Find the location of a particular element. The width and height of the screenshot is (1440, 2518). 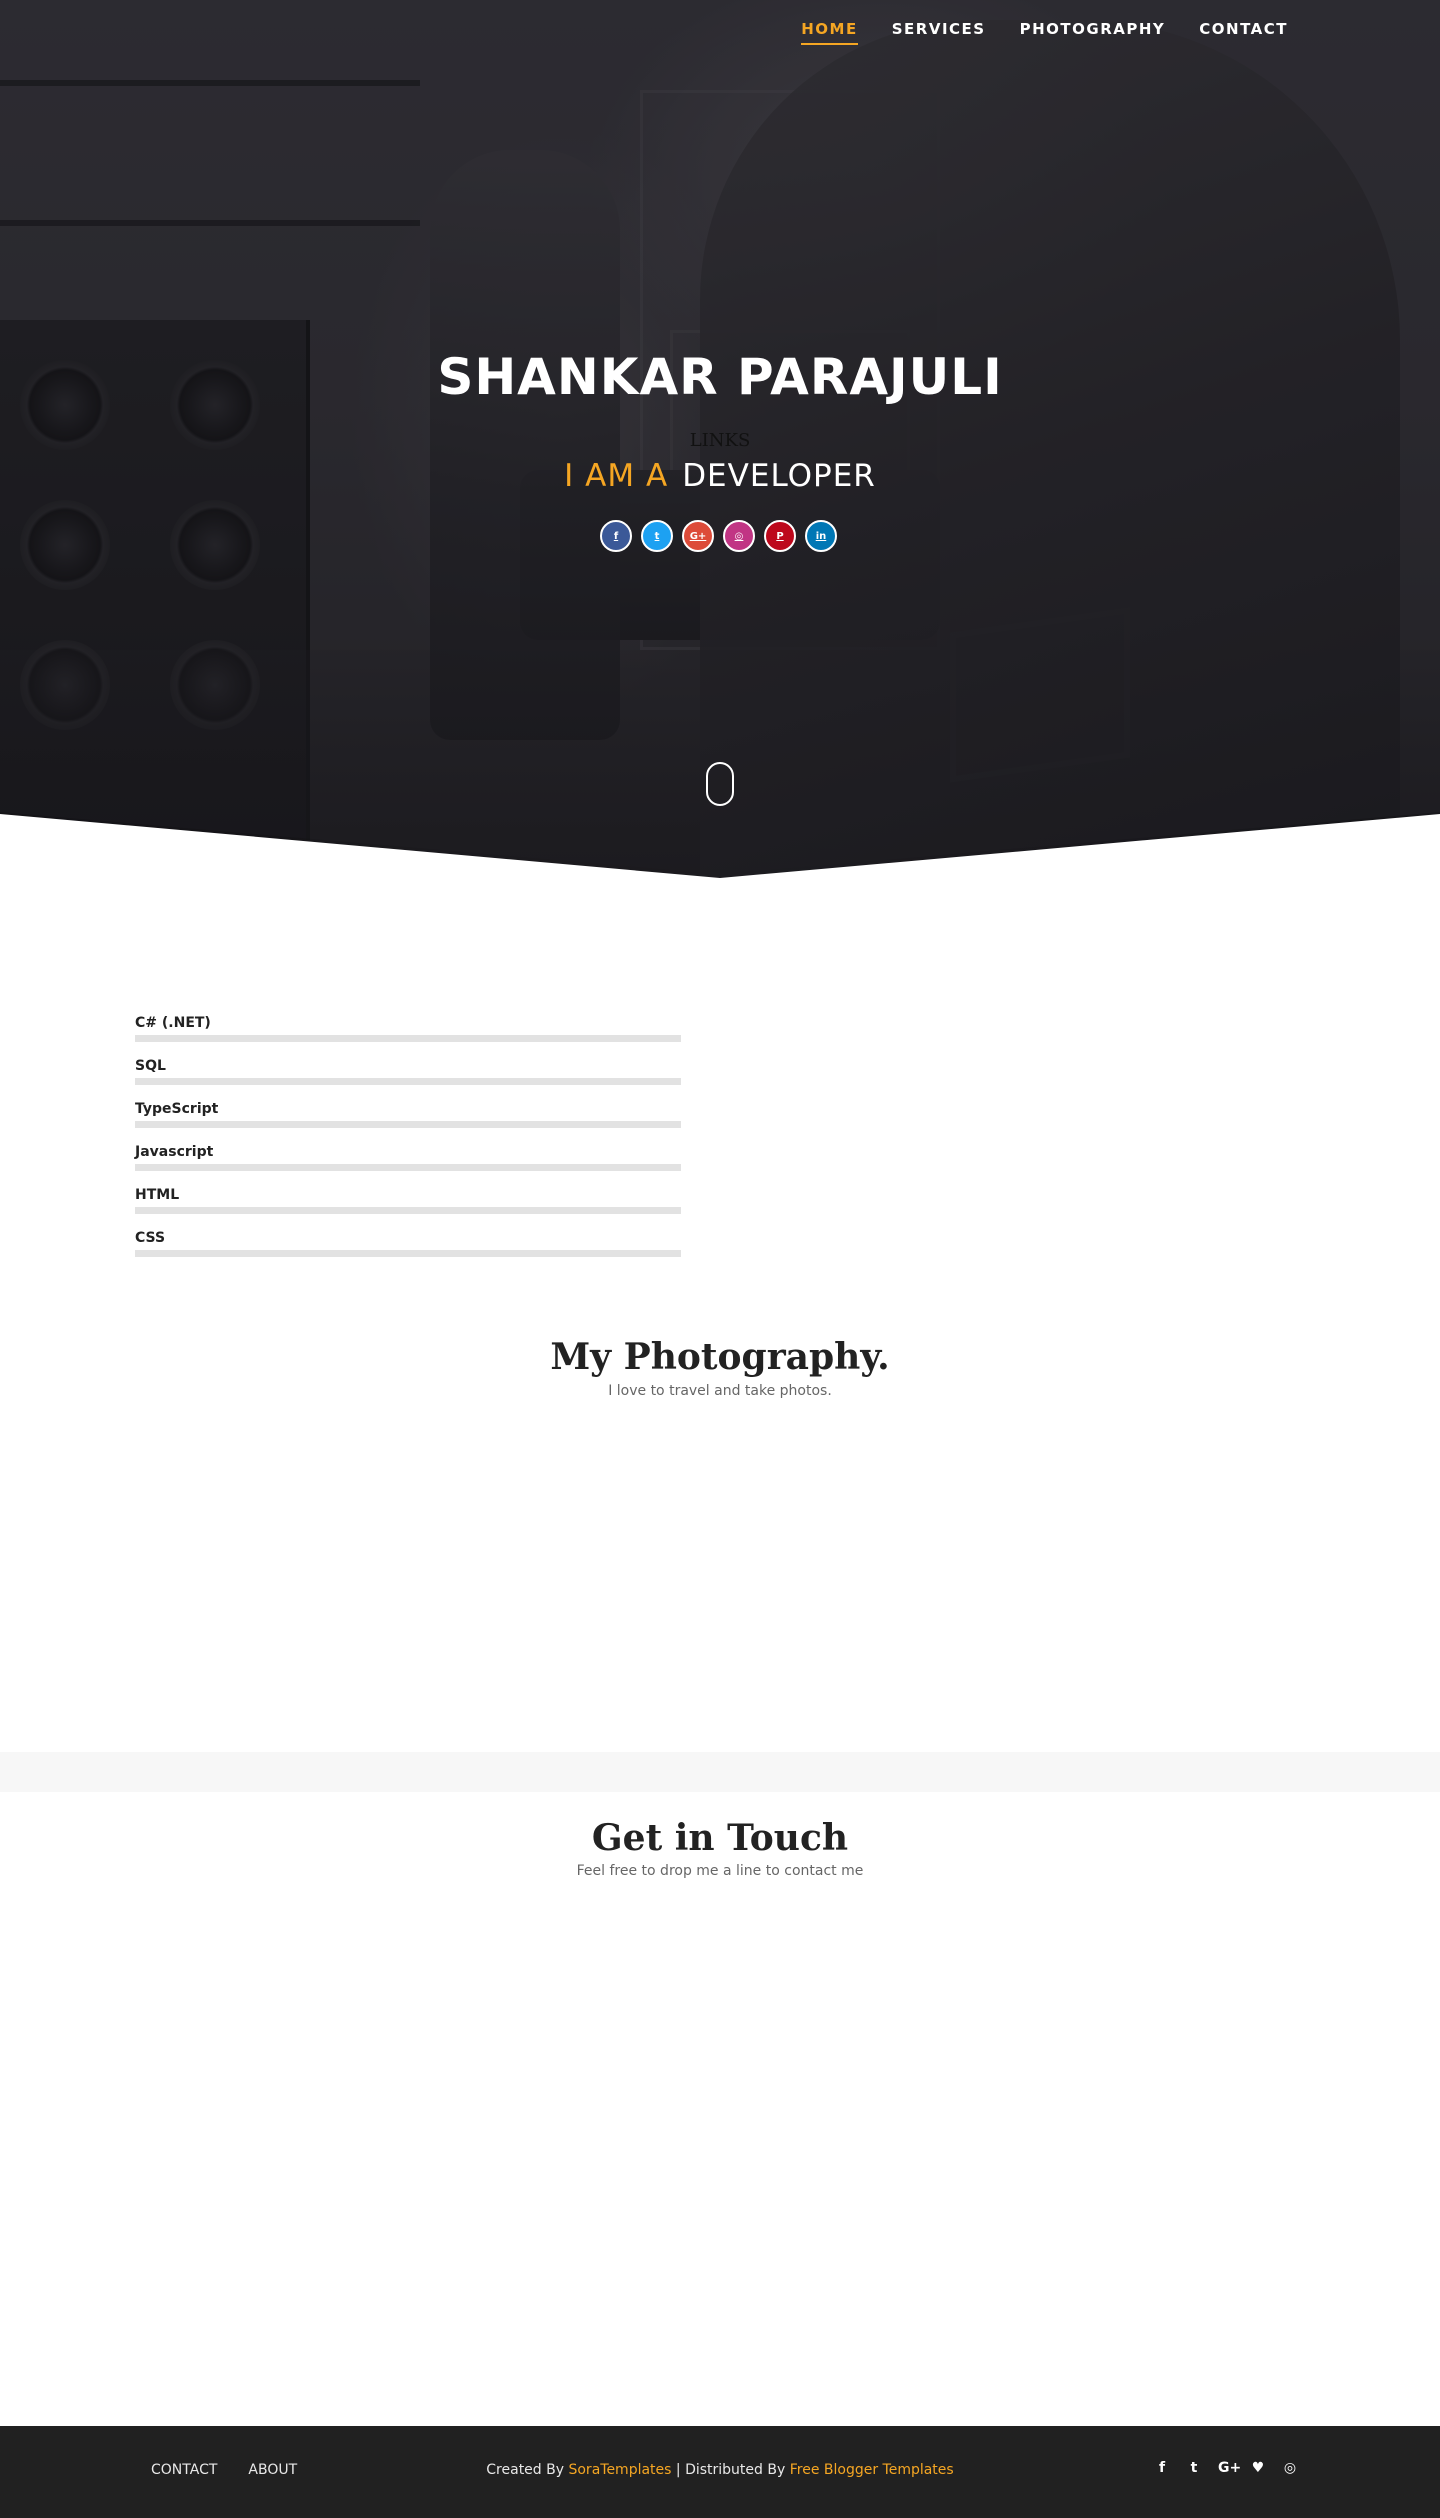

skill-item: CSS is located at coordinates (408, 1243).